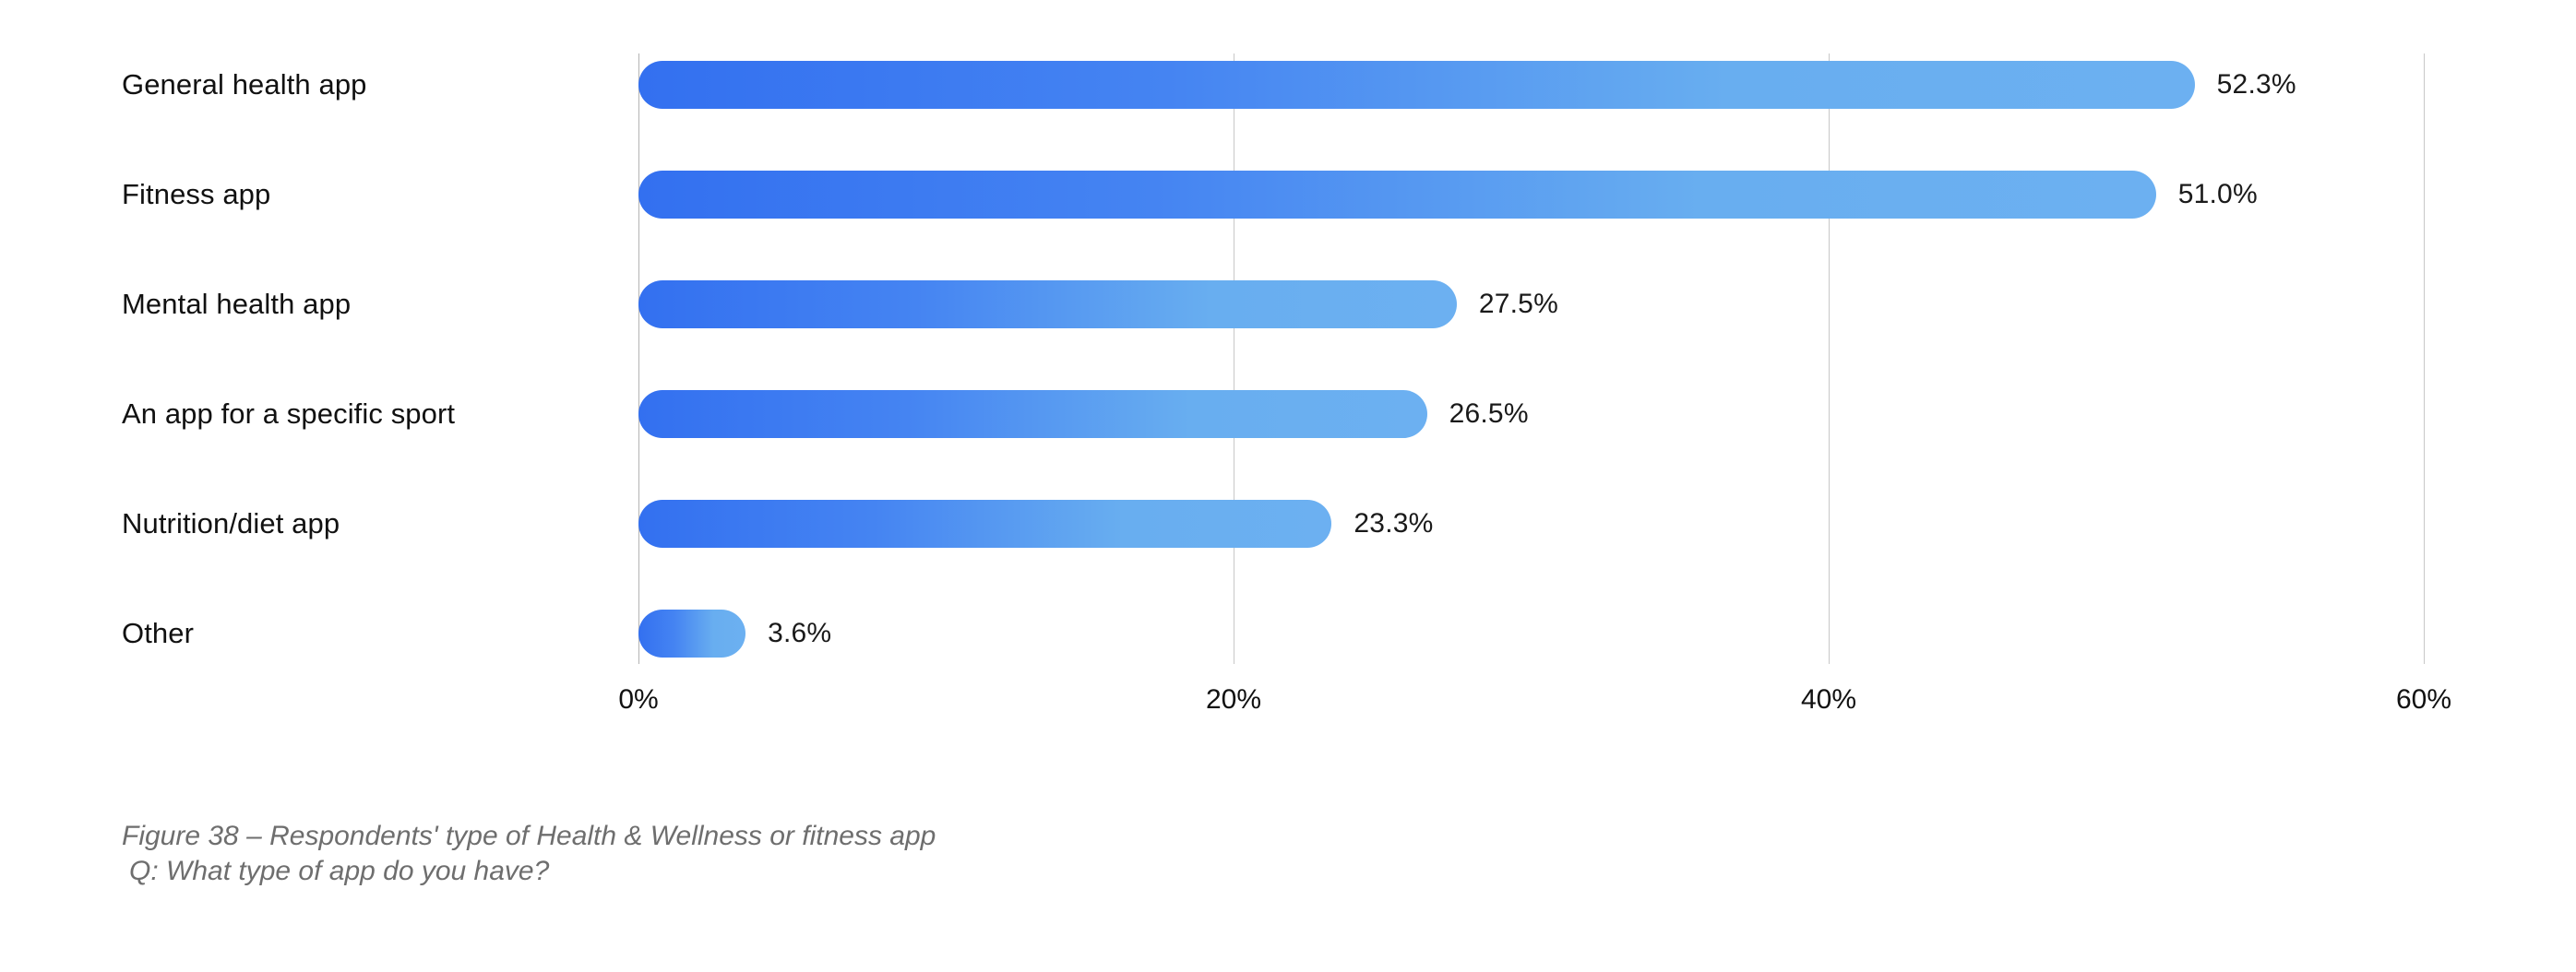 Image resolution: width=2576 pixels, height=972 pixels. Describe the element at coordinates (638, 358) in the screenshot. I see `x-axis-origin-line` at that location.